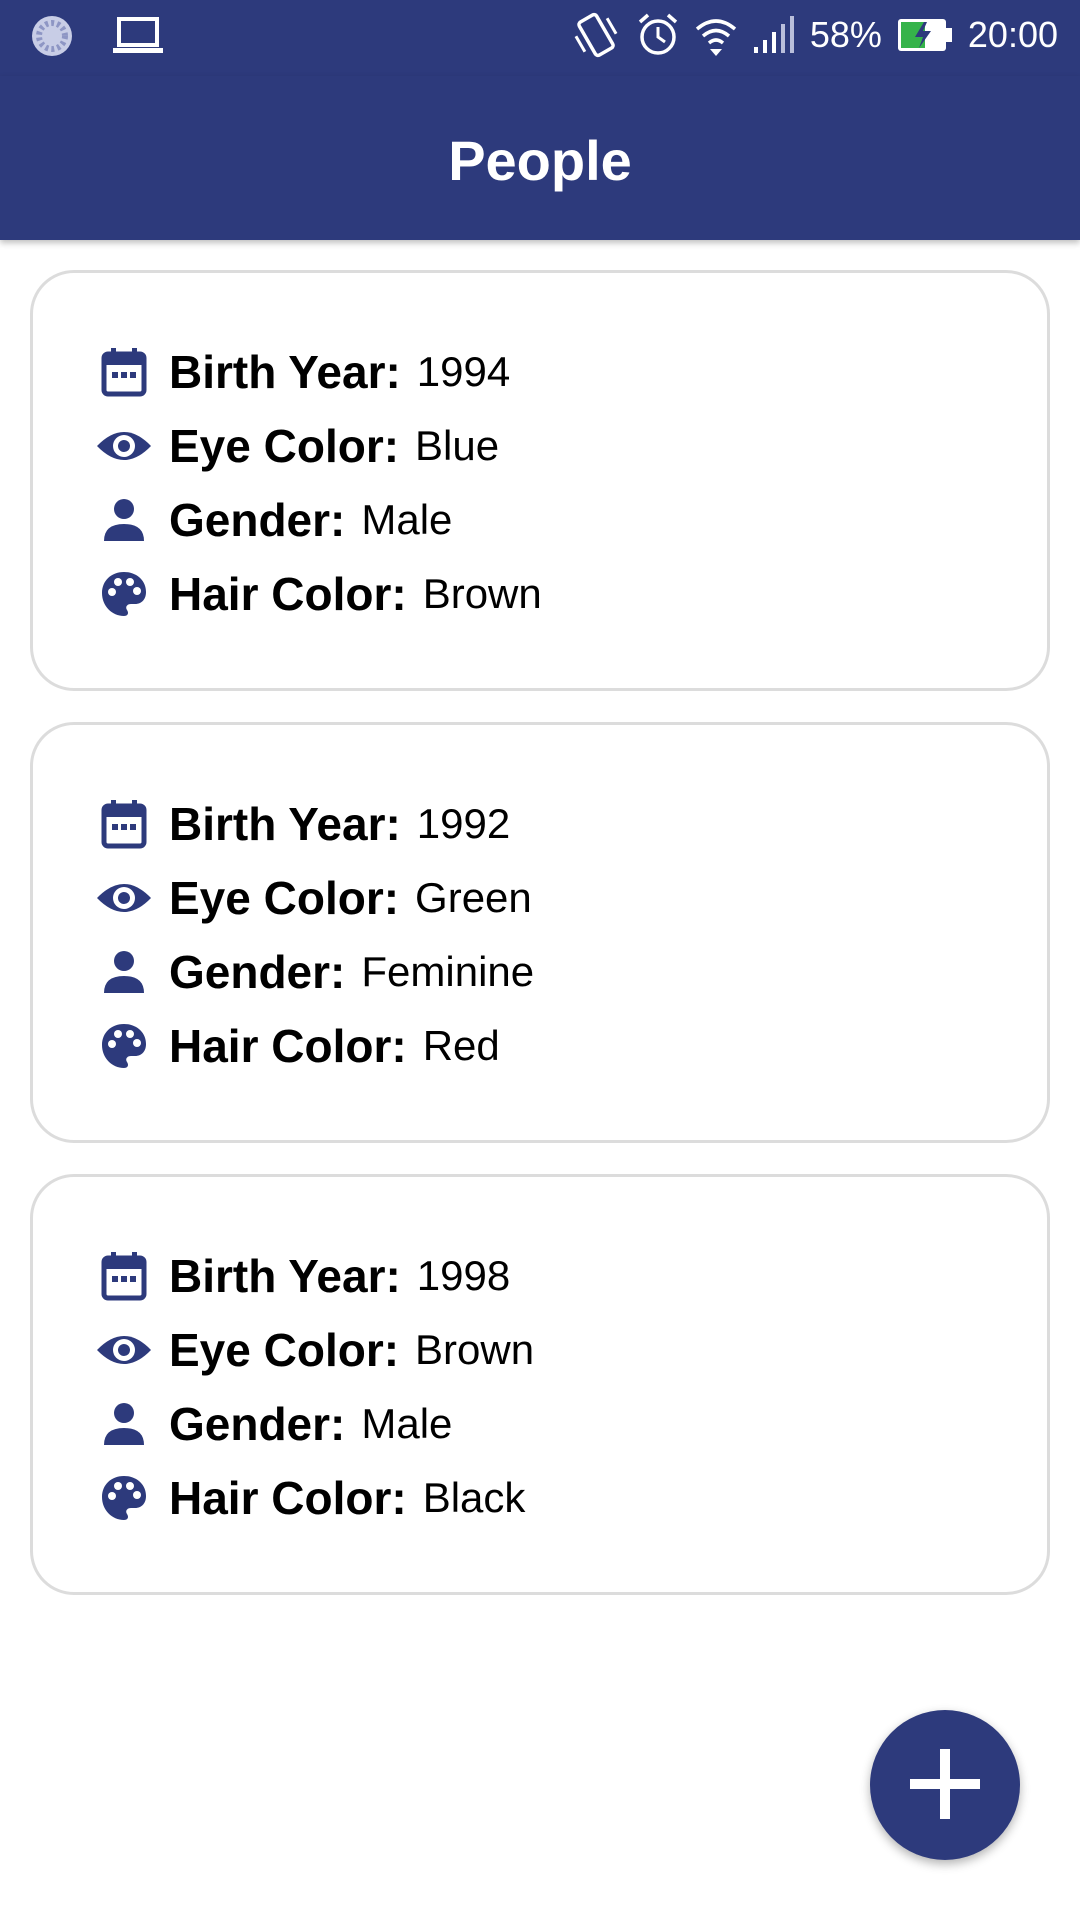 The height and width of the screenshot is (1920, 1080). Describe the element at coordinates (716, 35) in the screenshot. I see `wifi-icon` at that location.